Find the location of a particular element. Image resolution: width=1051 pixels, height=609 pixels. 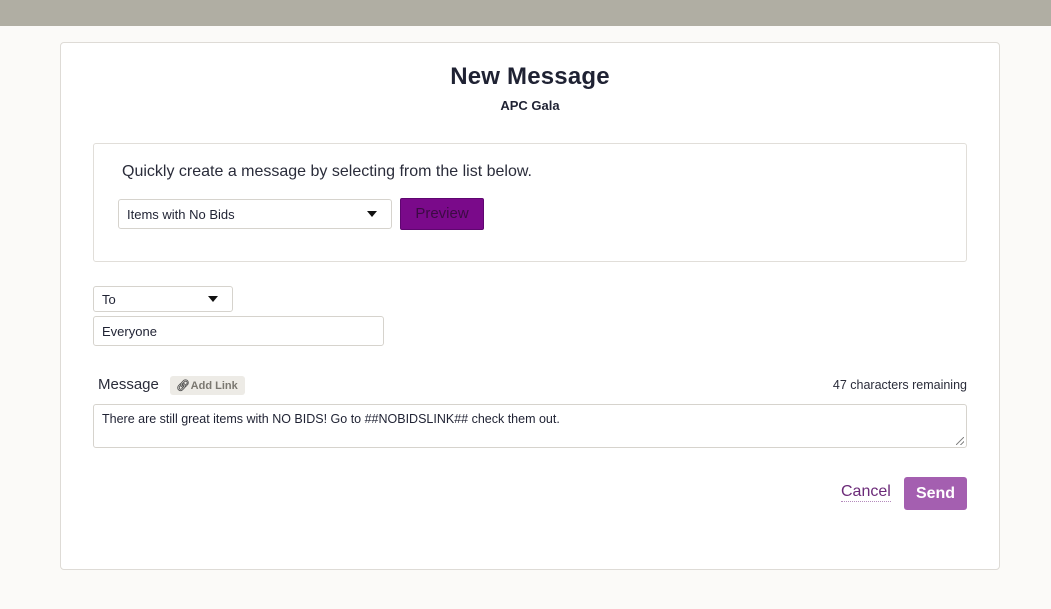

recipient-type-select: To is located at coordinates (163, 299).